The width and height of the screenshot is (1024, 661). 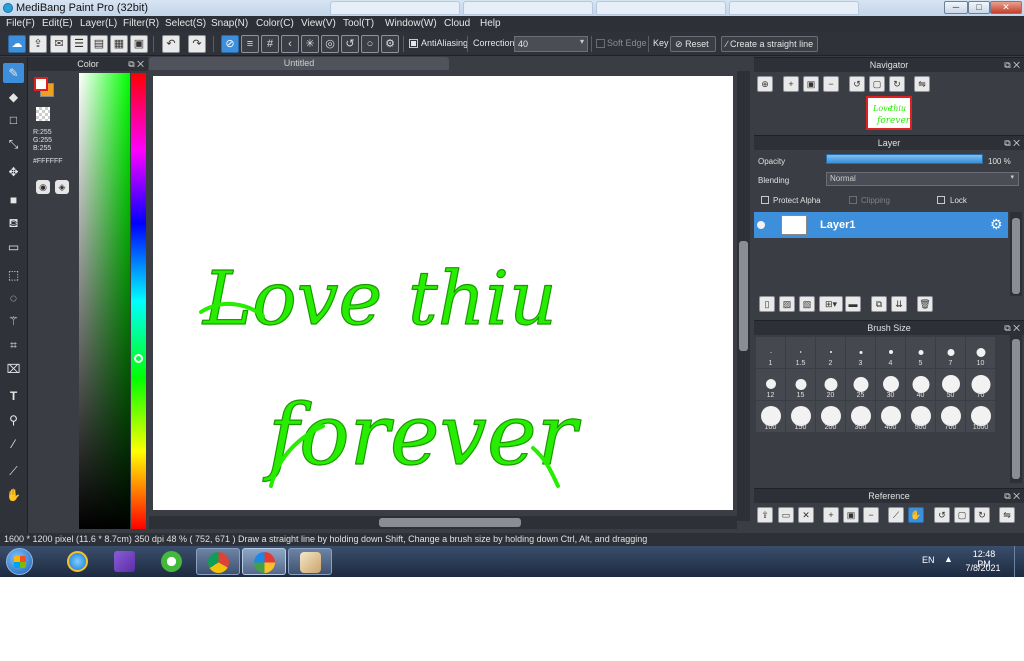 I want to click on new-8bit-layer-icon: ▧, so click(x=807, y=304).